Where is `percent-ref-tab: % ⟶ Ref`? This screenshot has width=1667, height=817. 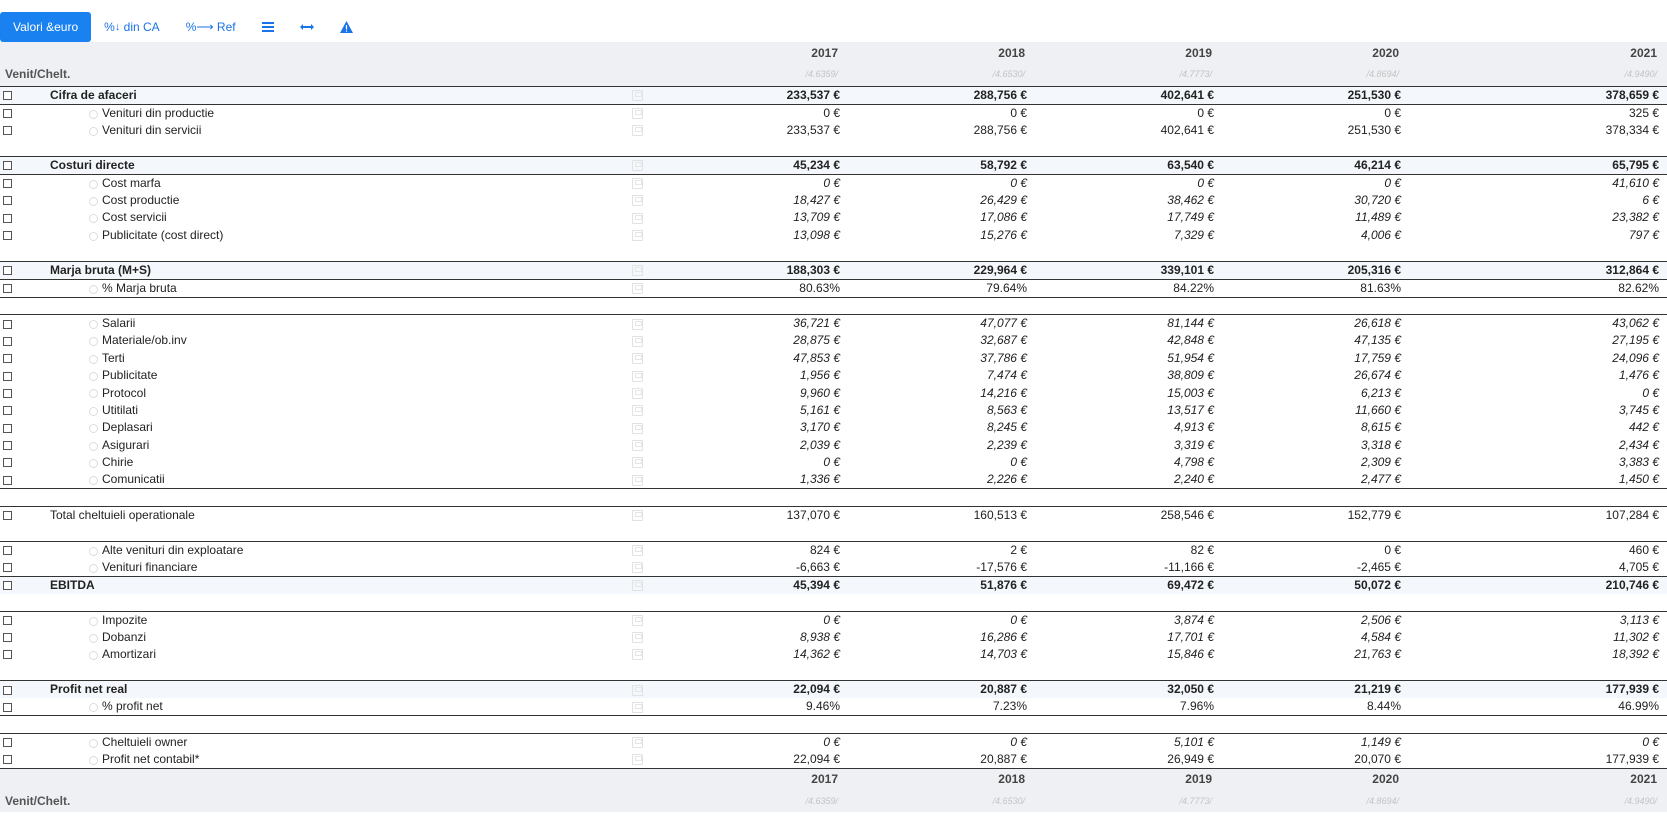 percent-ref-tab: % ⟶ Ref is located at coordinates (211, 27).